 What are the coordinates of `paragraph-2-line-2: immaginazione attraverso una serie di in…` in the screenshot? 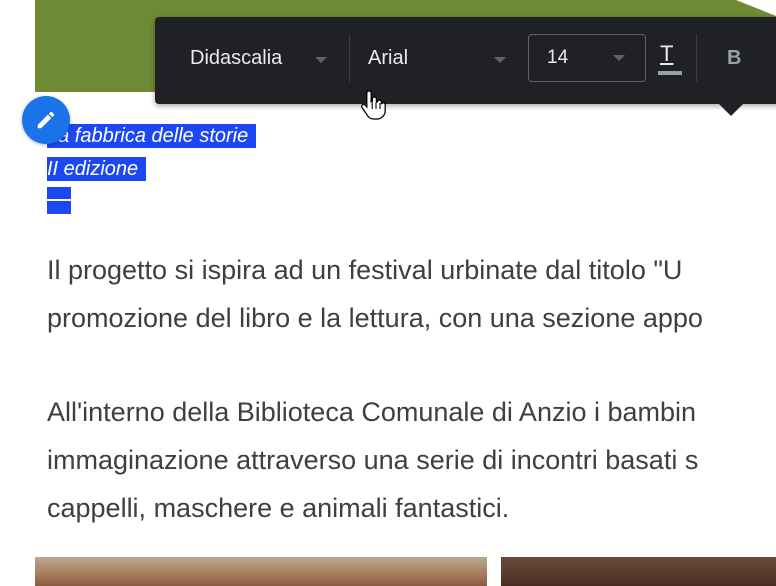 It's located at (373, 460).